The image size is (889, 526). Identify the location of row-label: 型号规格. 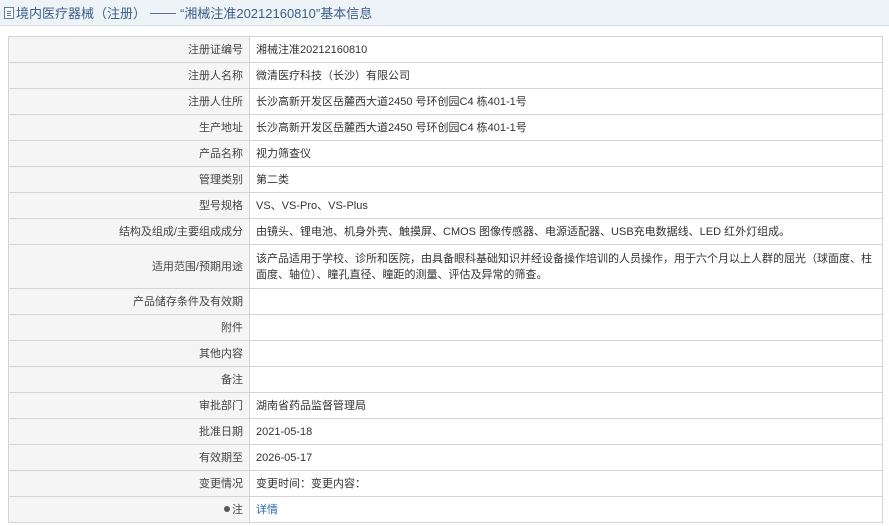
(129, 205).